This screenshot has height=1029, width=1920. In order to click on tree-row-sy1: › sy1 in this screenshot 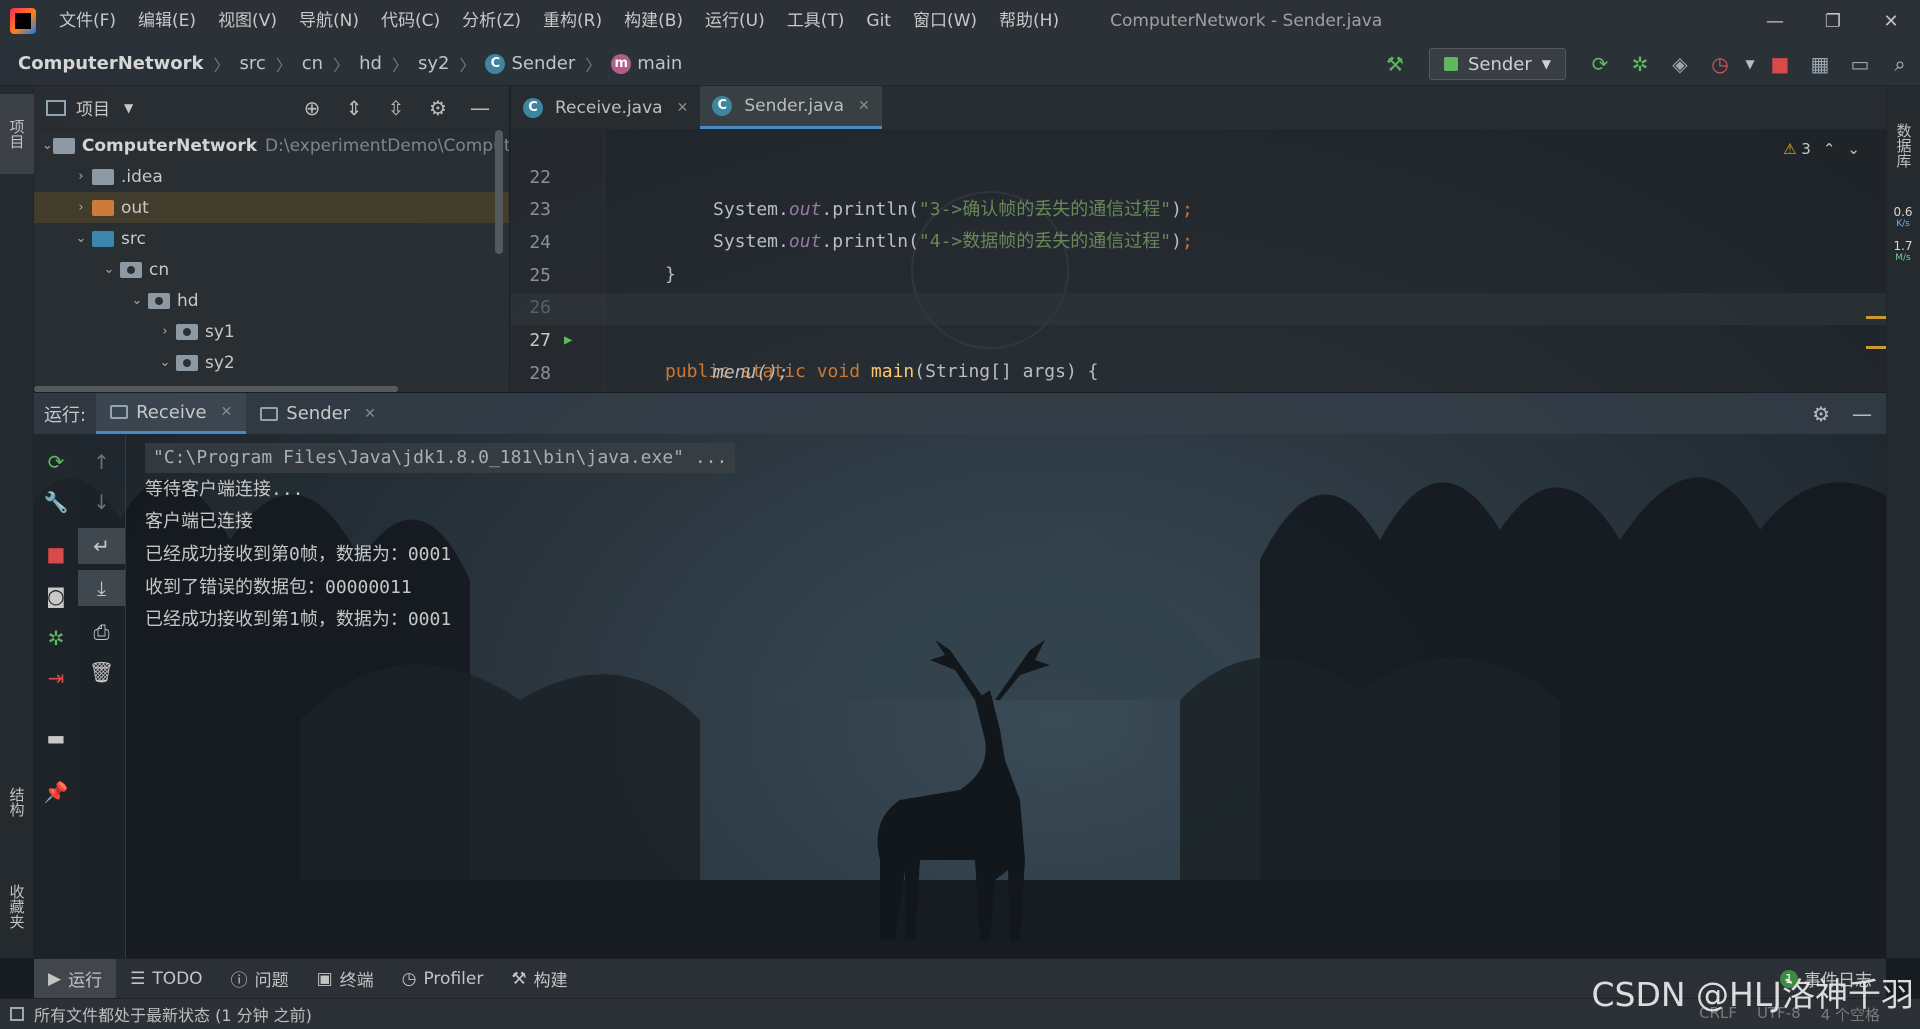, I will do `click(271, 331)`.